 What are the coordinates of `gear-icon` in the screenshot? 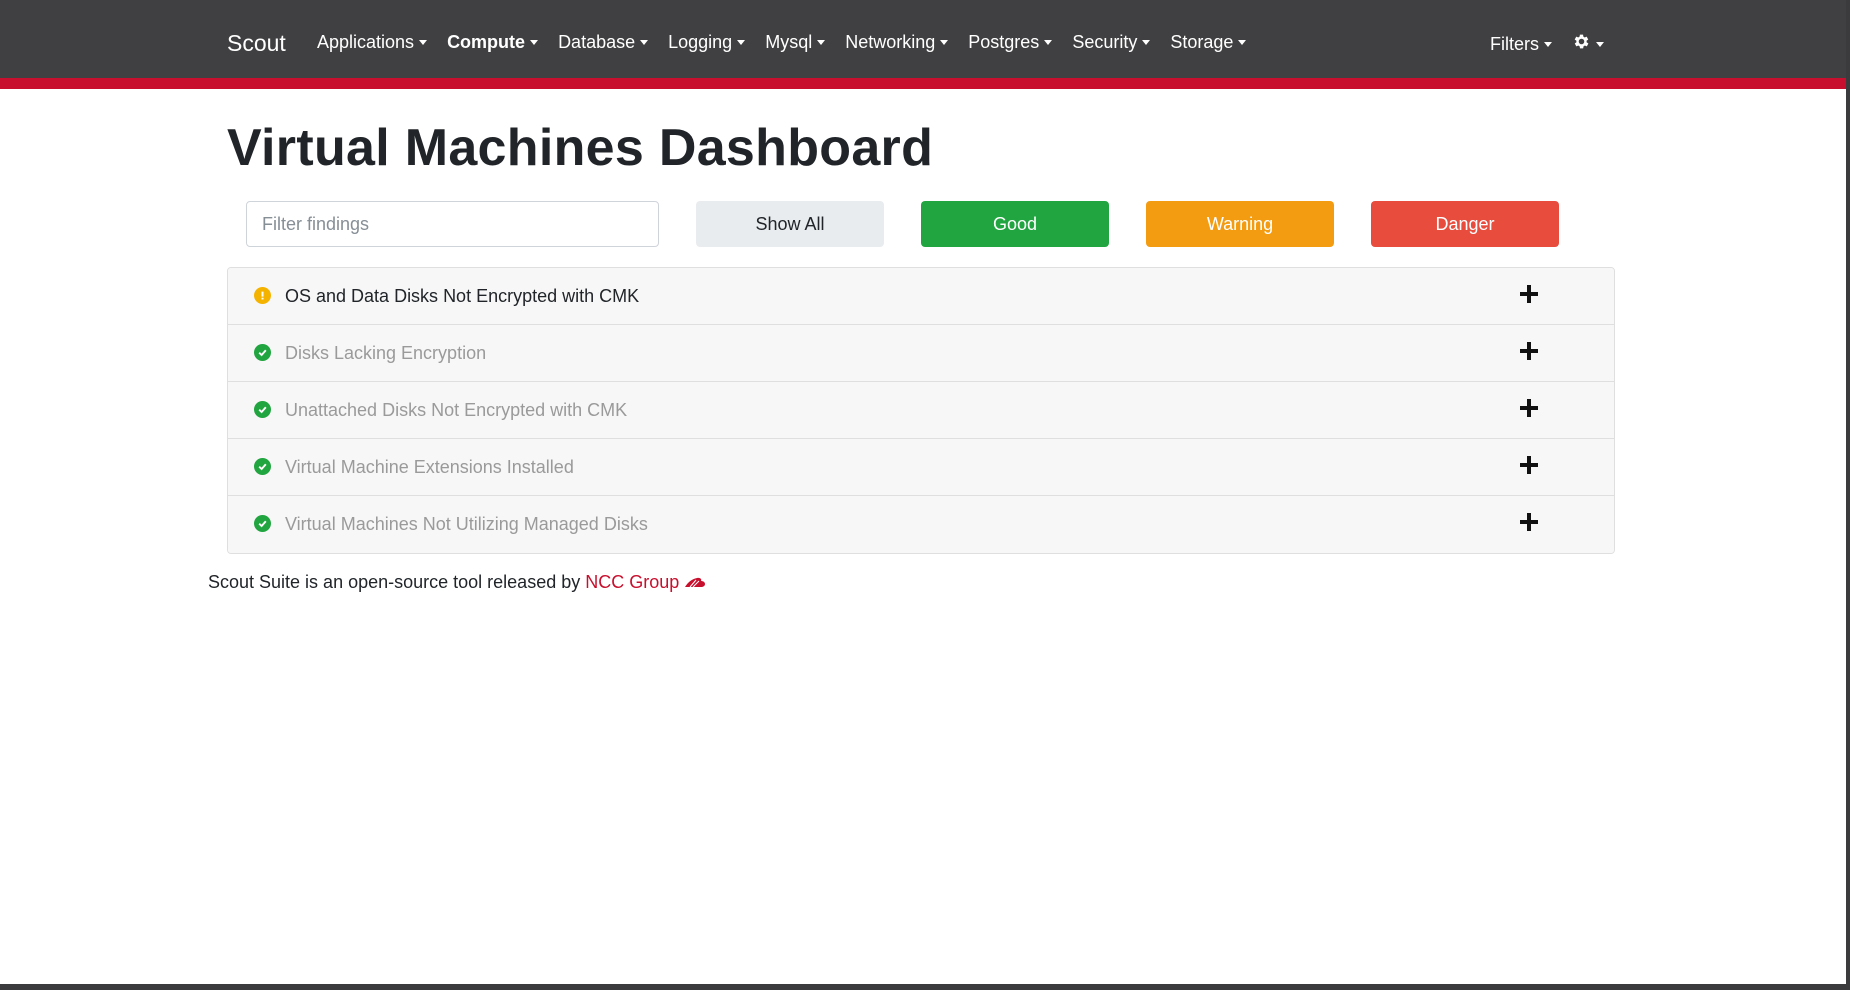 It's located at (1581, 44).